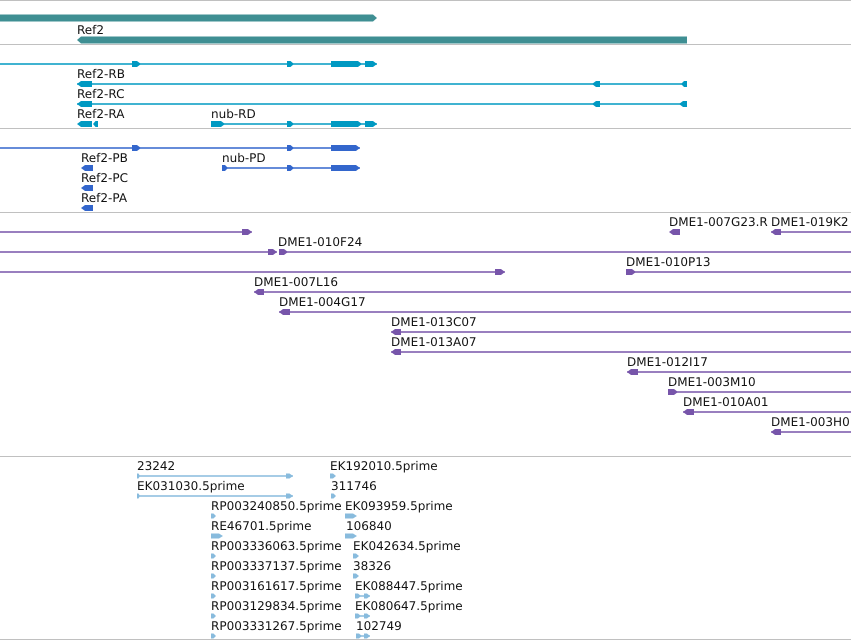 This screenshot has height=641, width=851. Describe the element at coordinates (276, 626) in the screenshot. I see `feature-label: RP003331267.5prime` at that location.